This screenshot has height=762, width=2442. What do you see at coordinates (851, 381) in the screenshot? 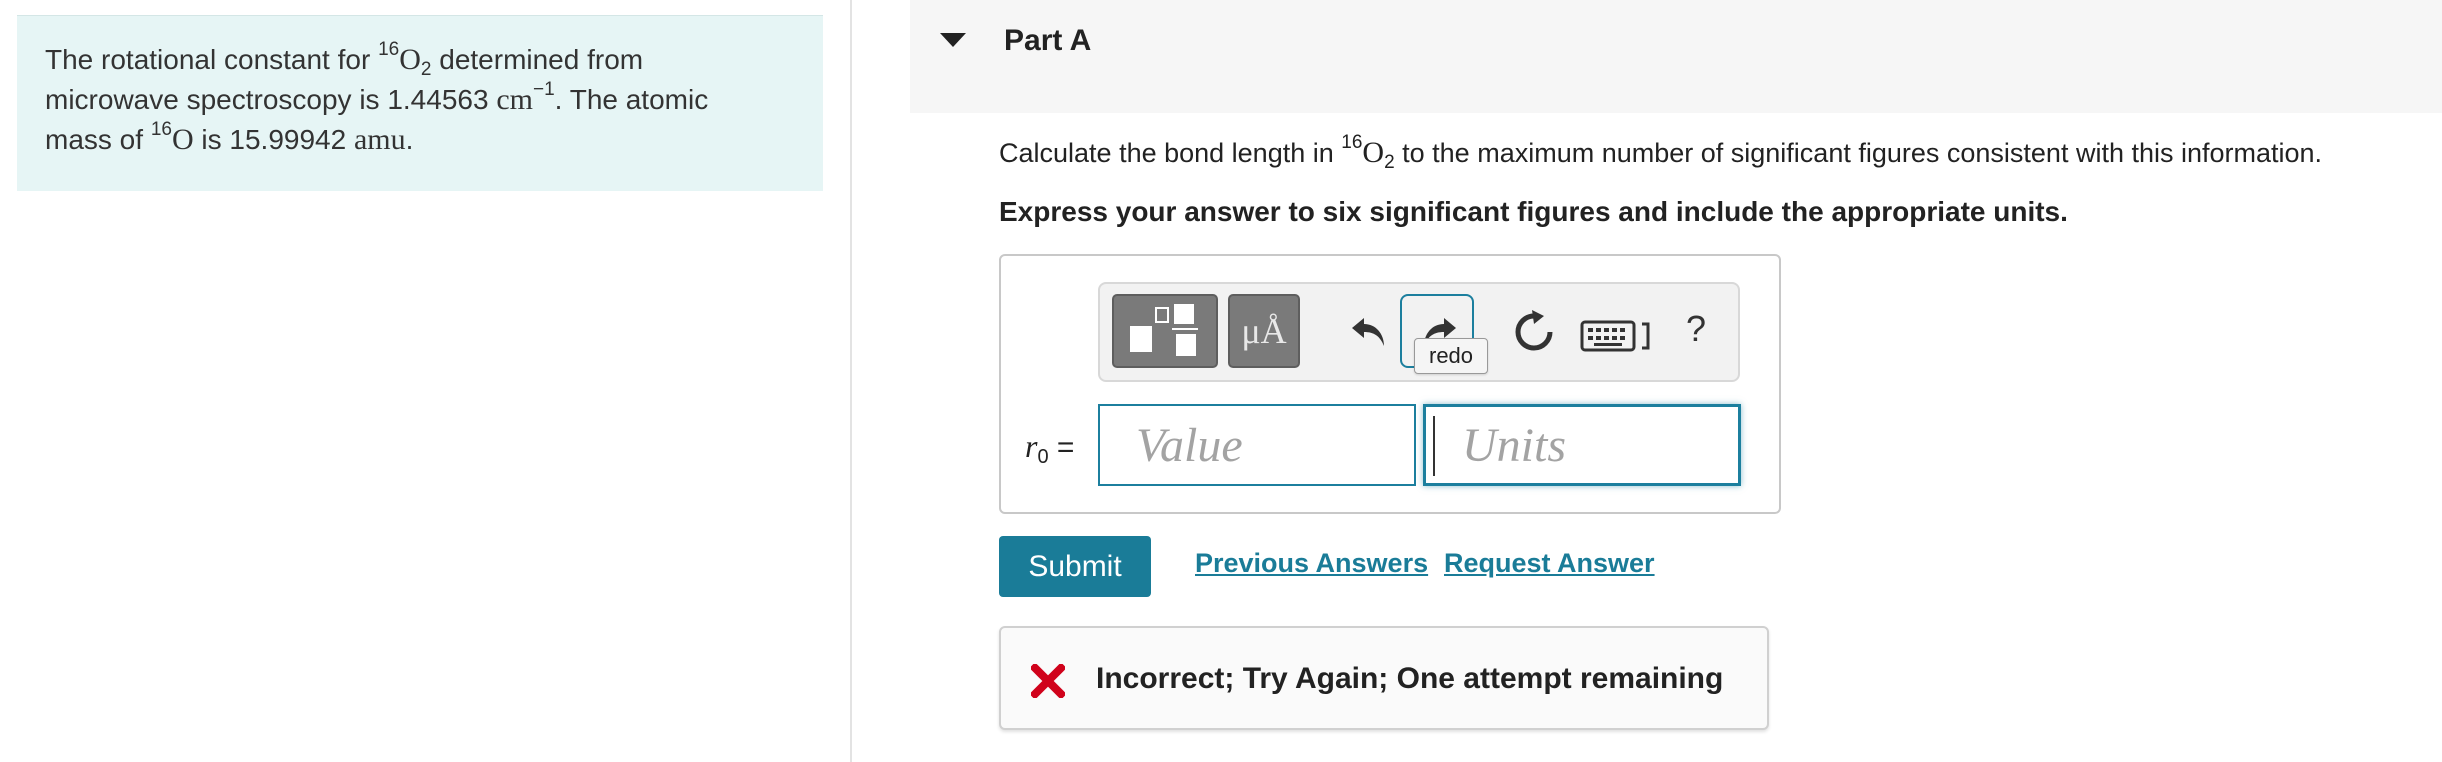
I see `column-divider` at bounding box center [851, 381].